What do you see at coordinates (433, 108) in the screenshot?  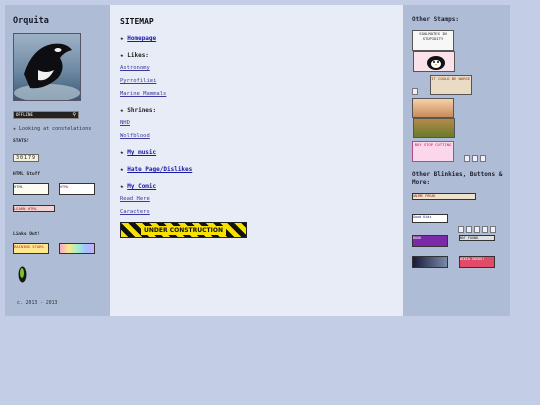 I see `stamp-anime-girl` at bounding box center [433, 108].